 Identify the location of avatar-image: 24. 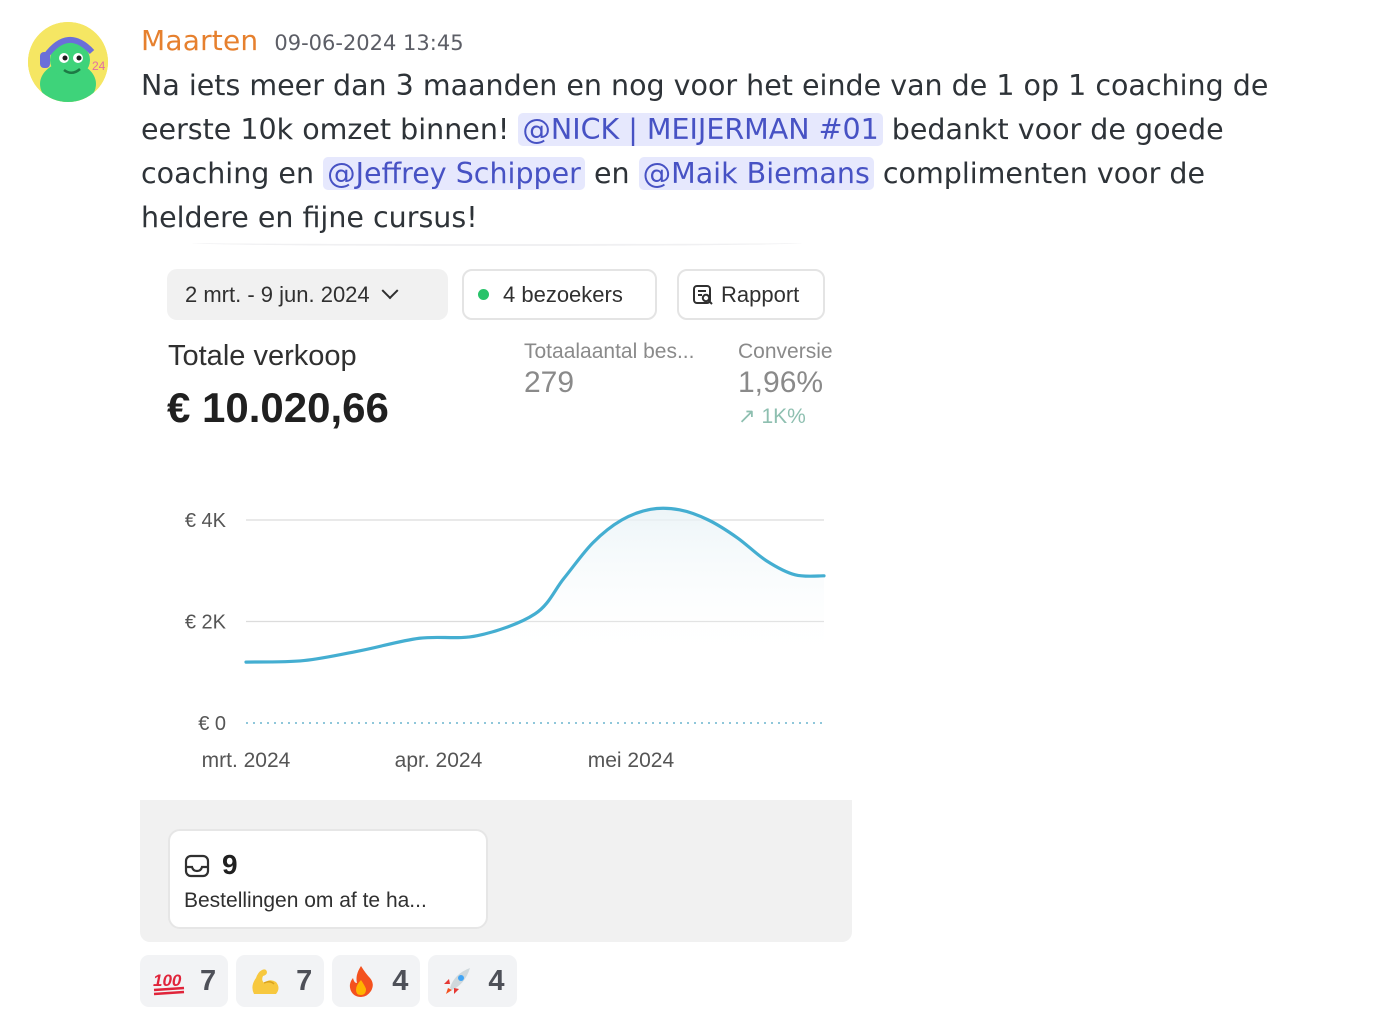
(68, 62).